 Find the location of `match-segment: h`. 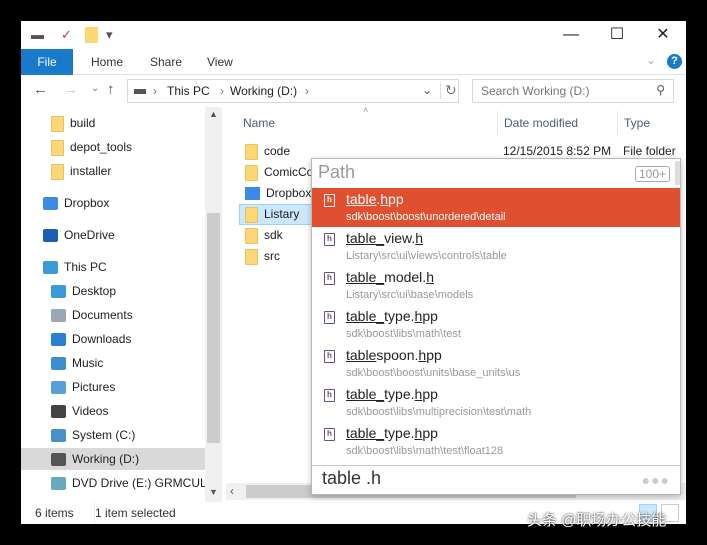

match-segment: h is located at coordinates (430, 277).